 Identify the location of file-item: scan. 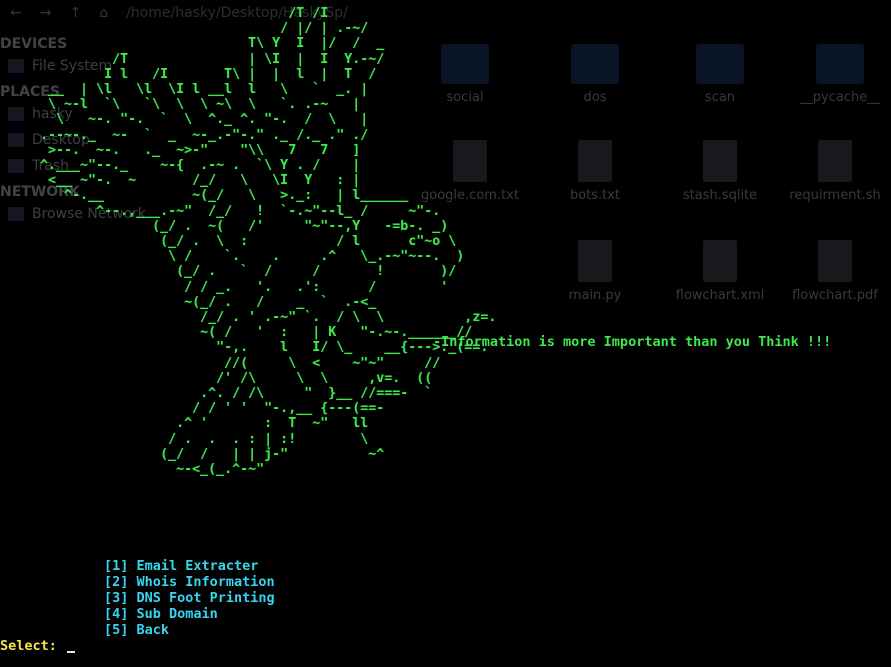
(720, 74).